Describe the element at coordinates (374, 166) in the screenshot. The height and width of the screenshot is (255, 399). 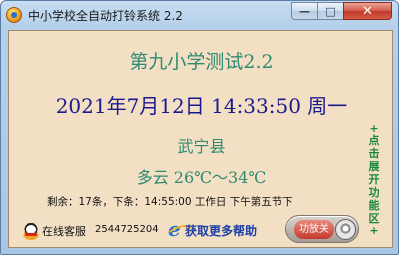
I see `side-label-char: 展` at that location.